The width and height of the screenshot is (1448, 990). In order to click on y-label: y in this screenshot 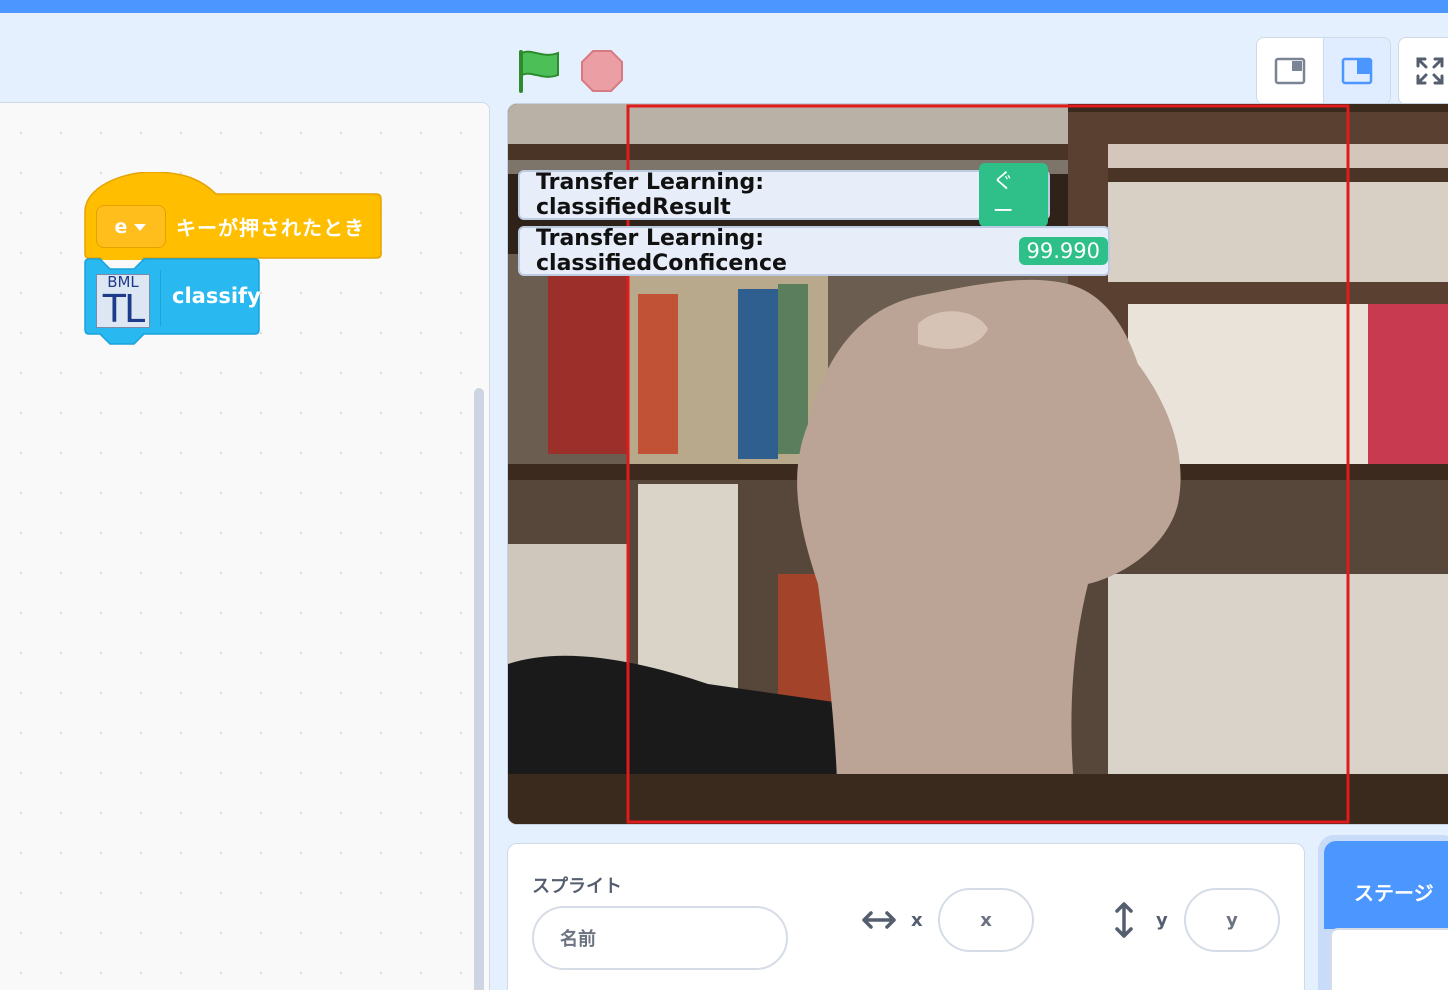, I will do `click(1162, 920)`.